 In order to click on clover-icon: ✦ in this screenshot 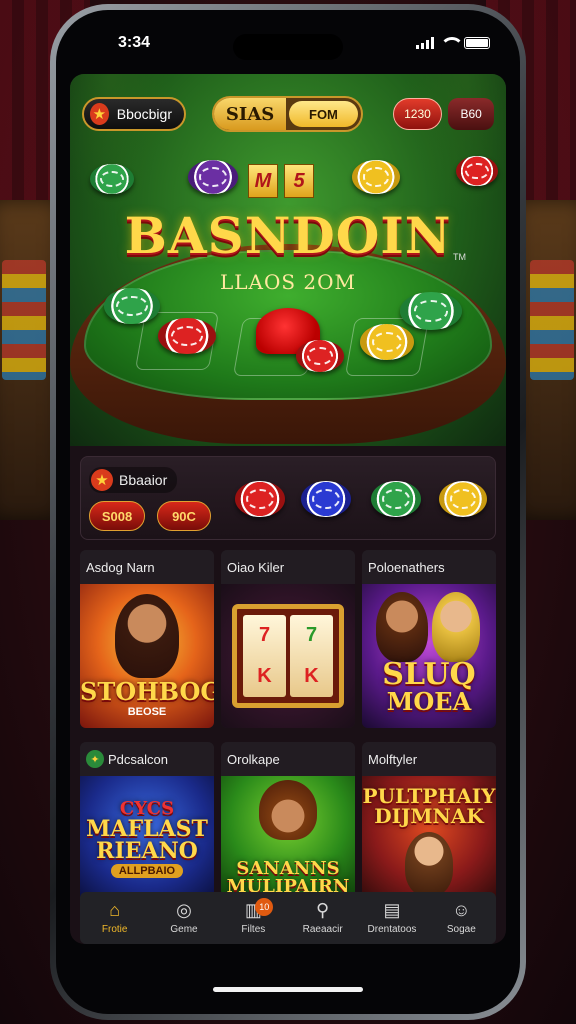, I will do `click(95, 759)`.